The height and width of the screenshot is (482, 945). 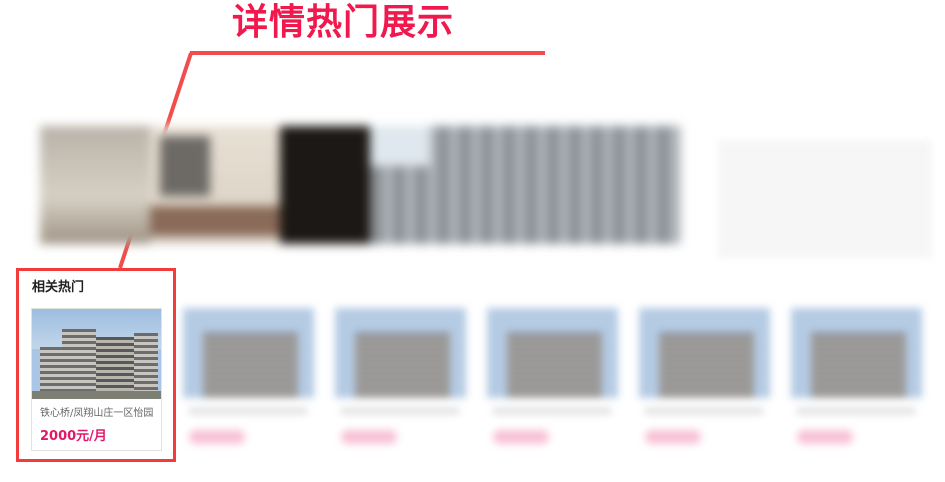 I want to click on listing-photo, so click(x=96, y=354).